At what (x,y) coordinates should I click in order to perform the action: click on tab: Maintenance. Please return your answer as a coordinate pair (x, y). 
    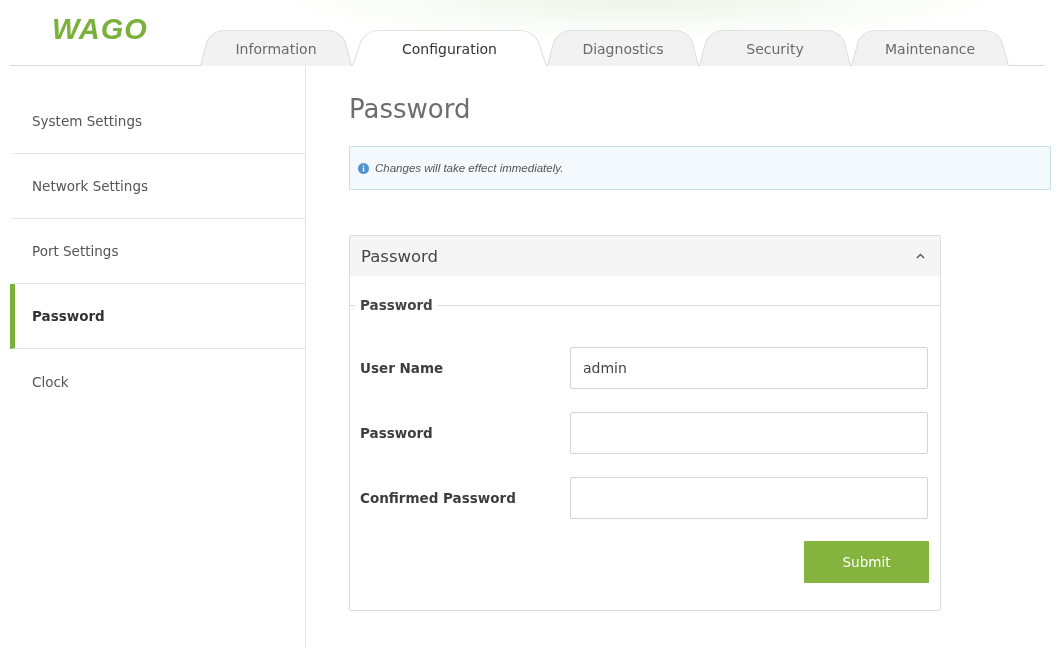
    Looking at the image, I should click on (930, 45).